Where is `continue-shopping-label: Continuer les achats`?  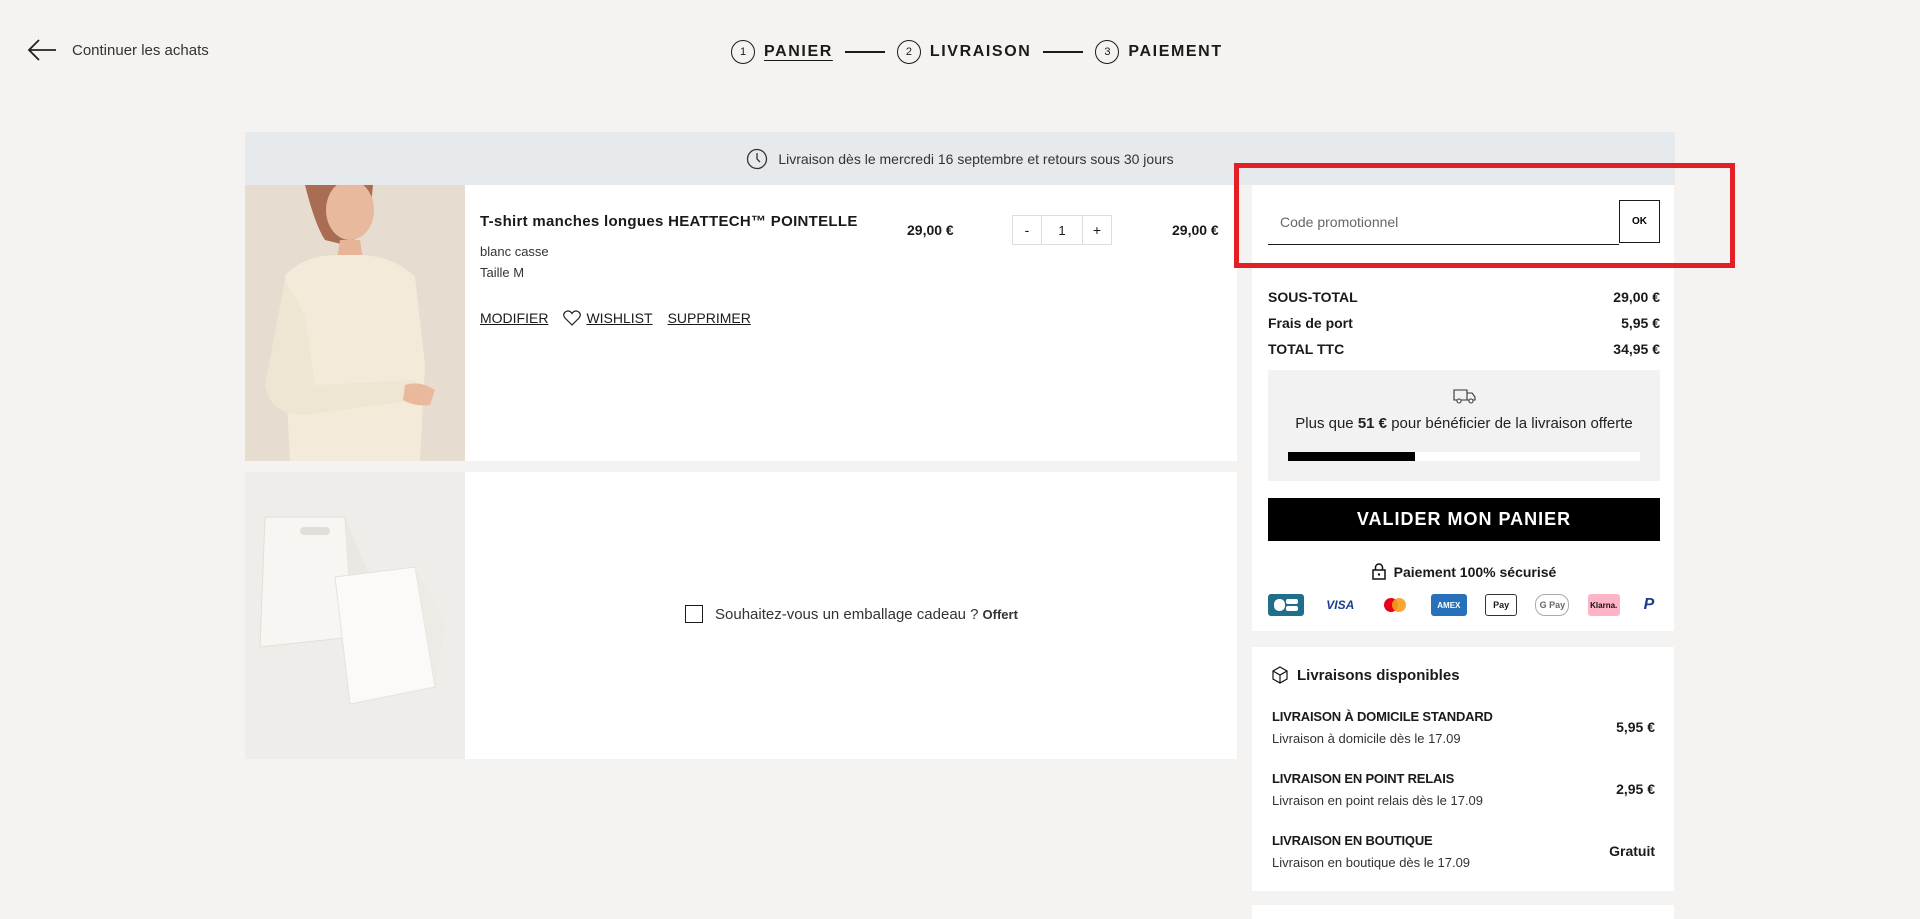
continue-shopping-label: Continuer les achats is located at coordinates (140, 50).